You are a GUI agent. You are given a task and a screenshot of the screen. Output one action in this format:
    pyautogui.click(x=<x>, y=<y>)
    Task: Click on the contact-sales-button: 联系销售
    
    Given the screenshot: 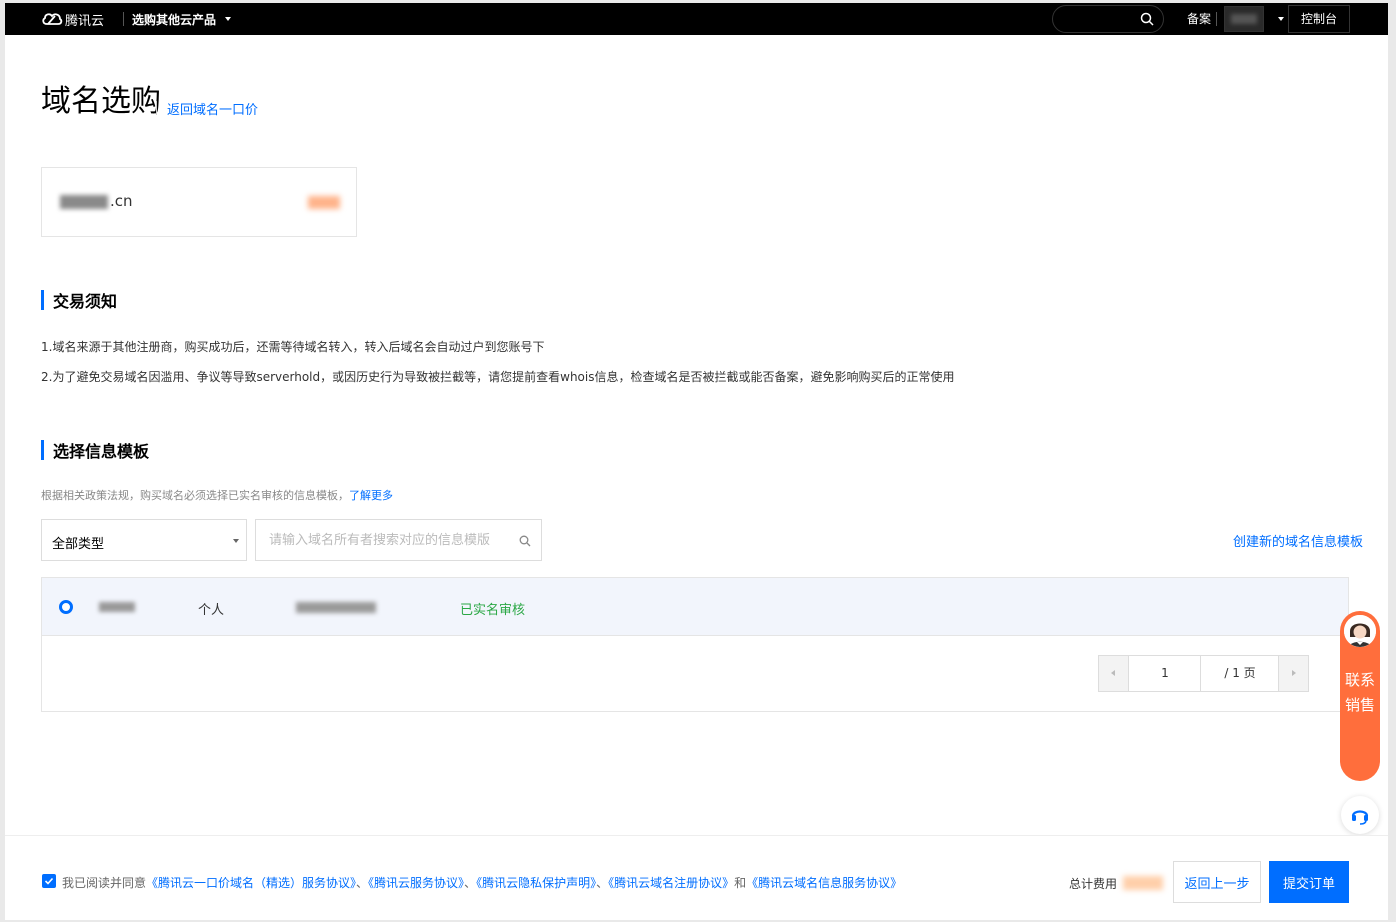 What is the action you would take?
    pyautogui.click(x=1360, y=696)
    